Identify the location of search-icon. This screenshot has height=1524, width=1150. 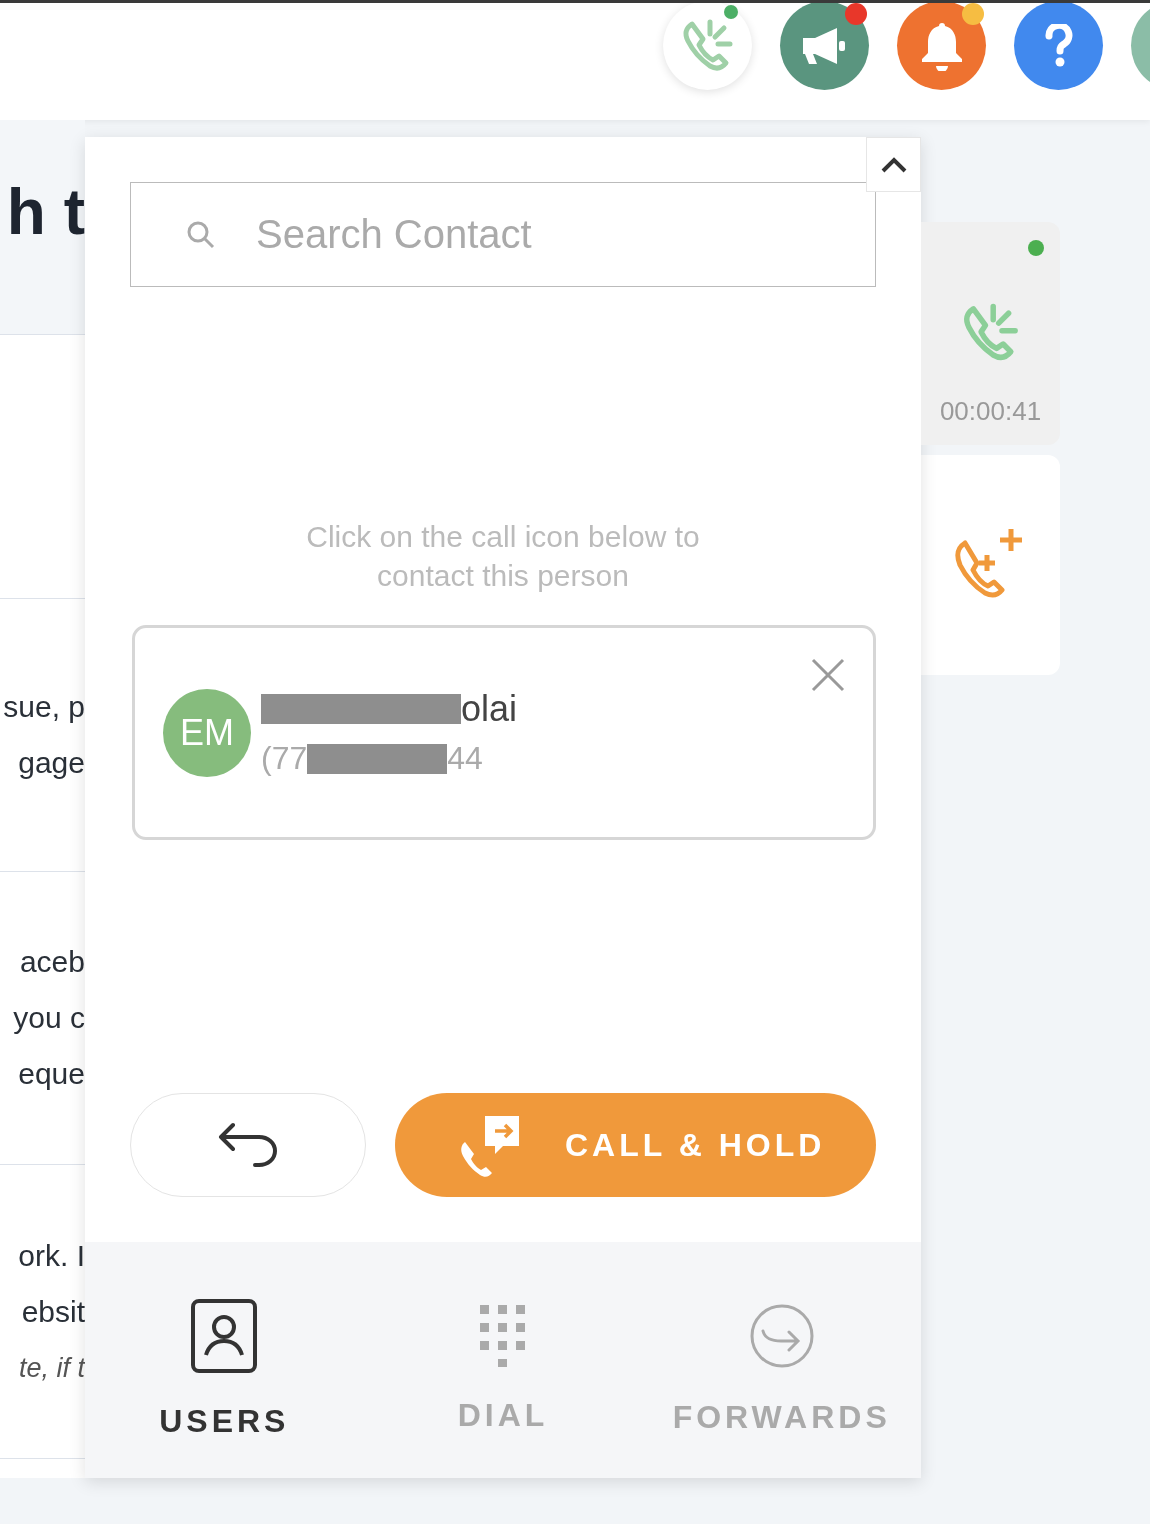
(201, 234).